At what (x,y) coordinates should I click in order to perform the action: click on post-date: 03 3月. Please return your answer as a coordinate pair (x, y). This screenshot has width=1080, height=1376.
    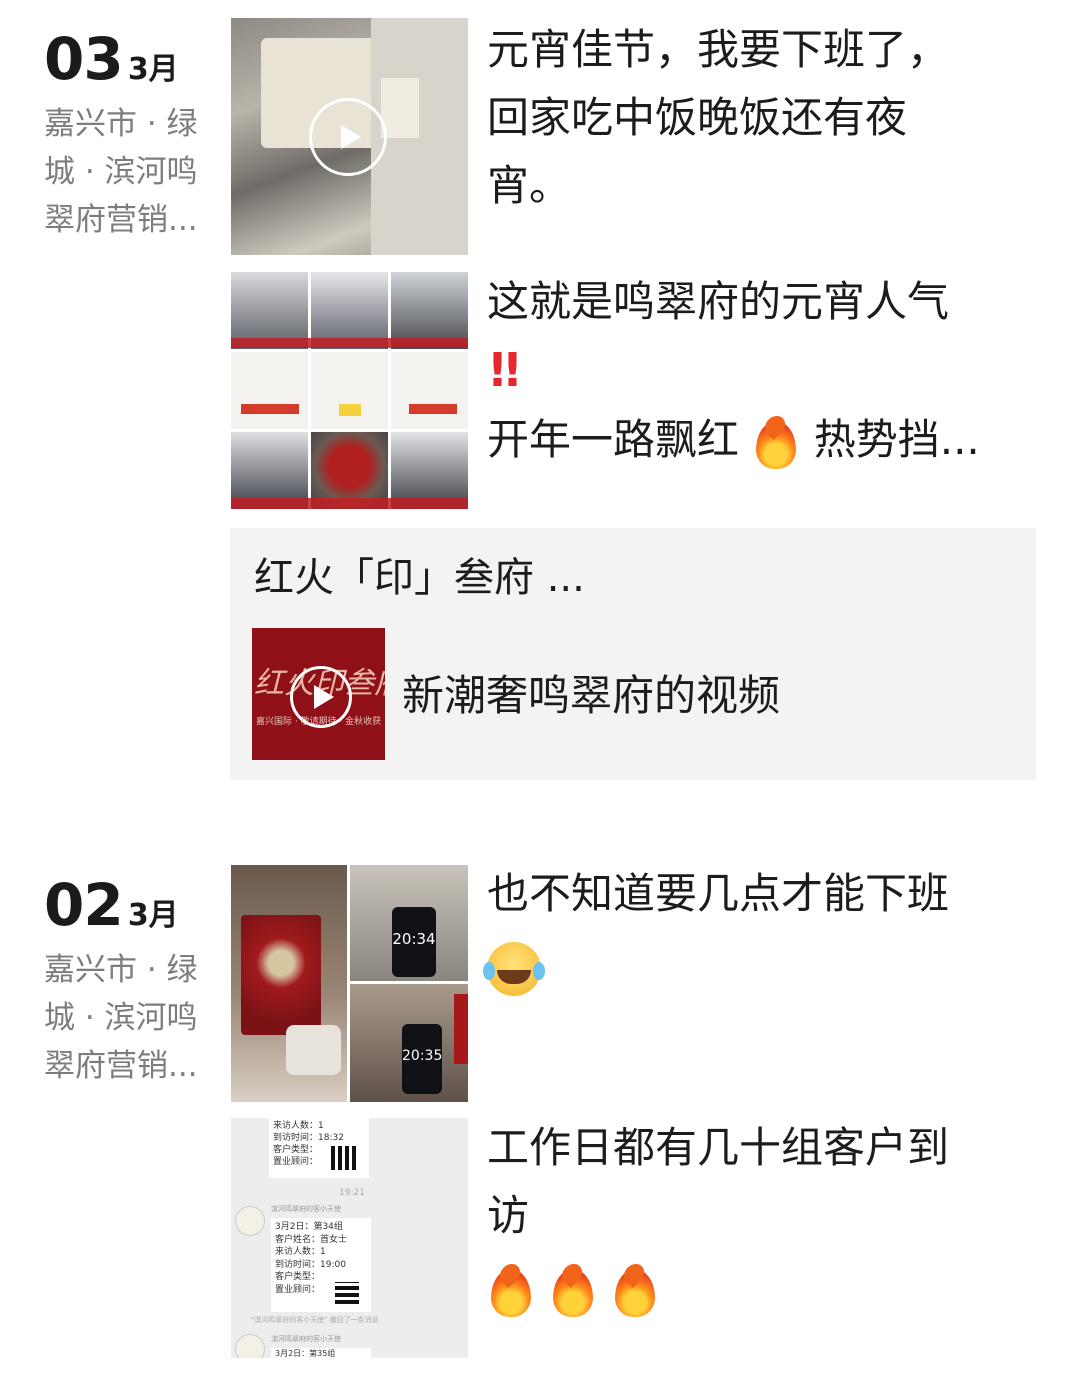
    Looking at the image, I should click on (111, 59).